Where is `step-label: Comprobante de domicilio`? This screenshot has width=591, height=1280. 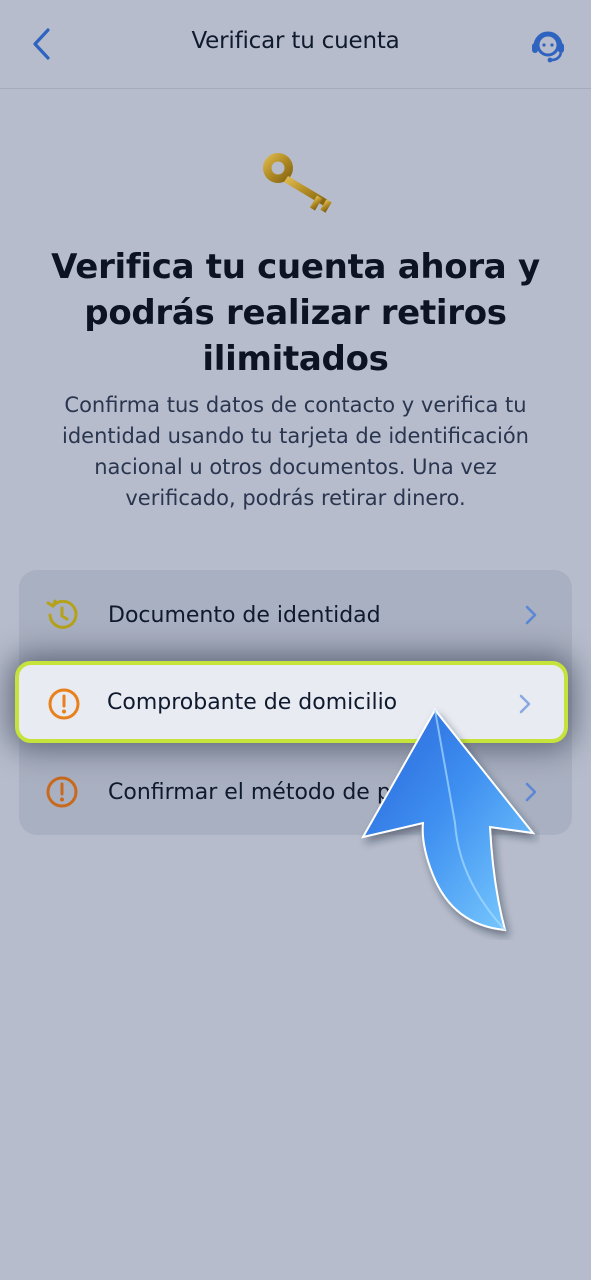 step-label: Comprobante de domicilio is located at coordinates (252, 702).